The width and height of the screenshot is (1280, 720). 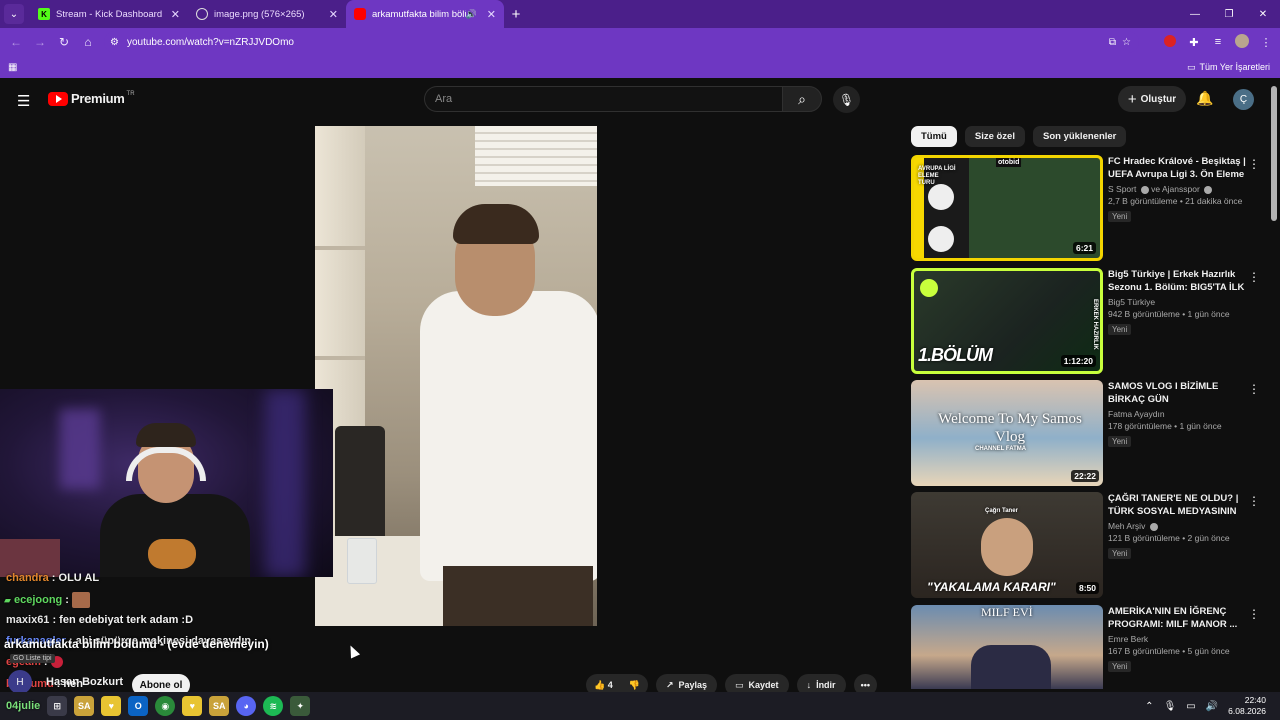 I want to click on tab-image-png: image.png (576×265) ✕, so click(x=267, y=14).